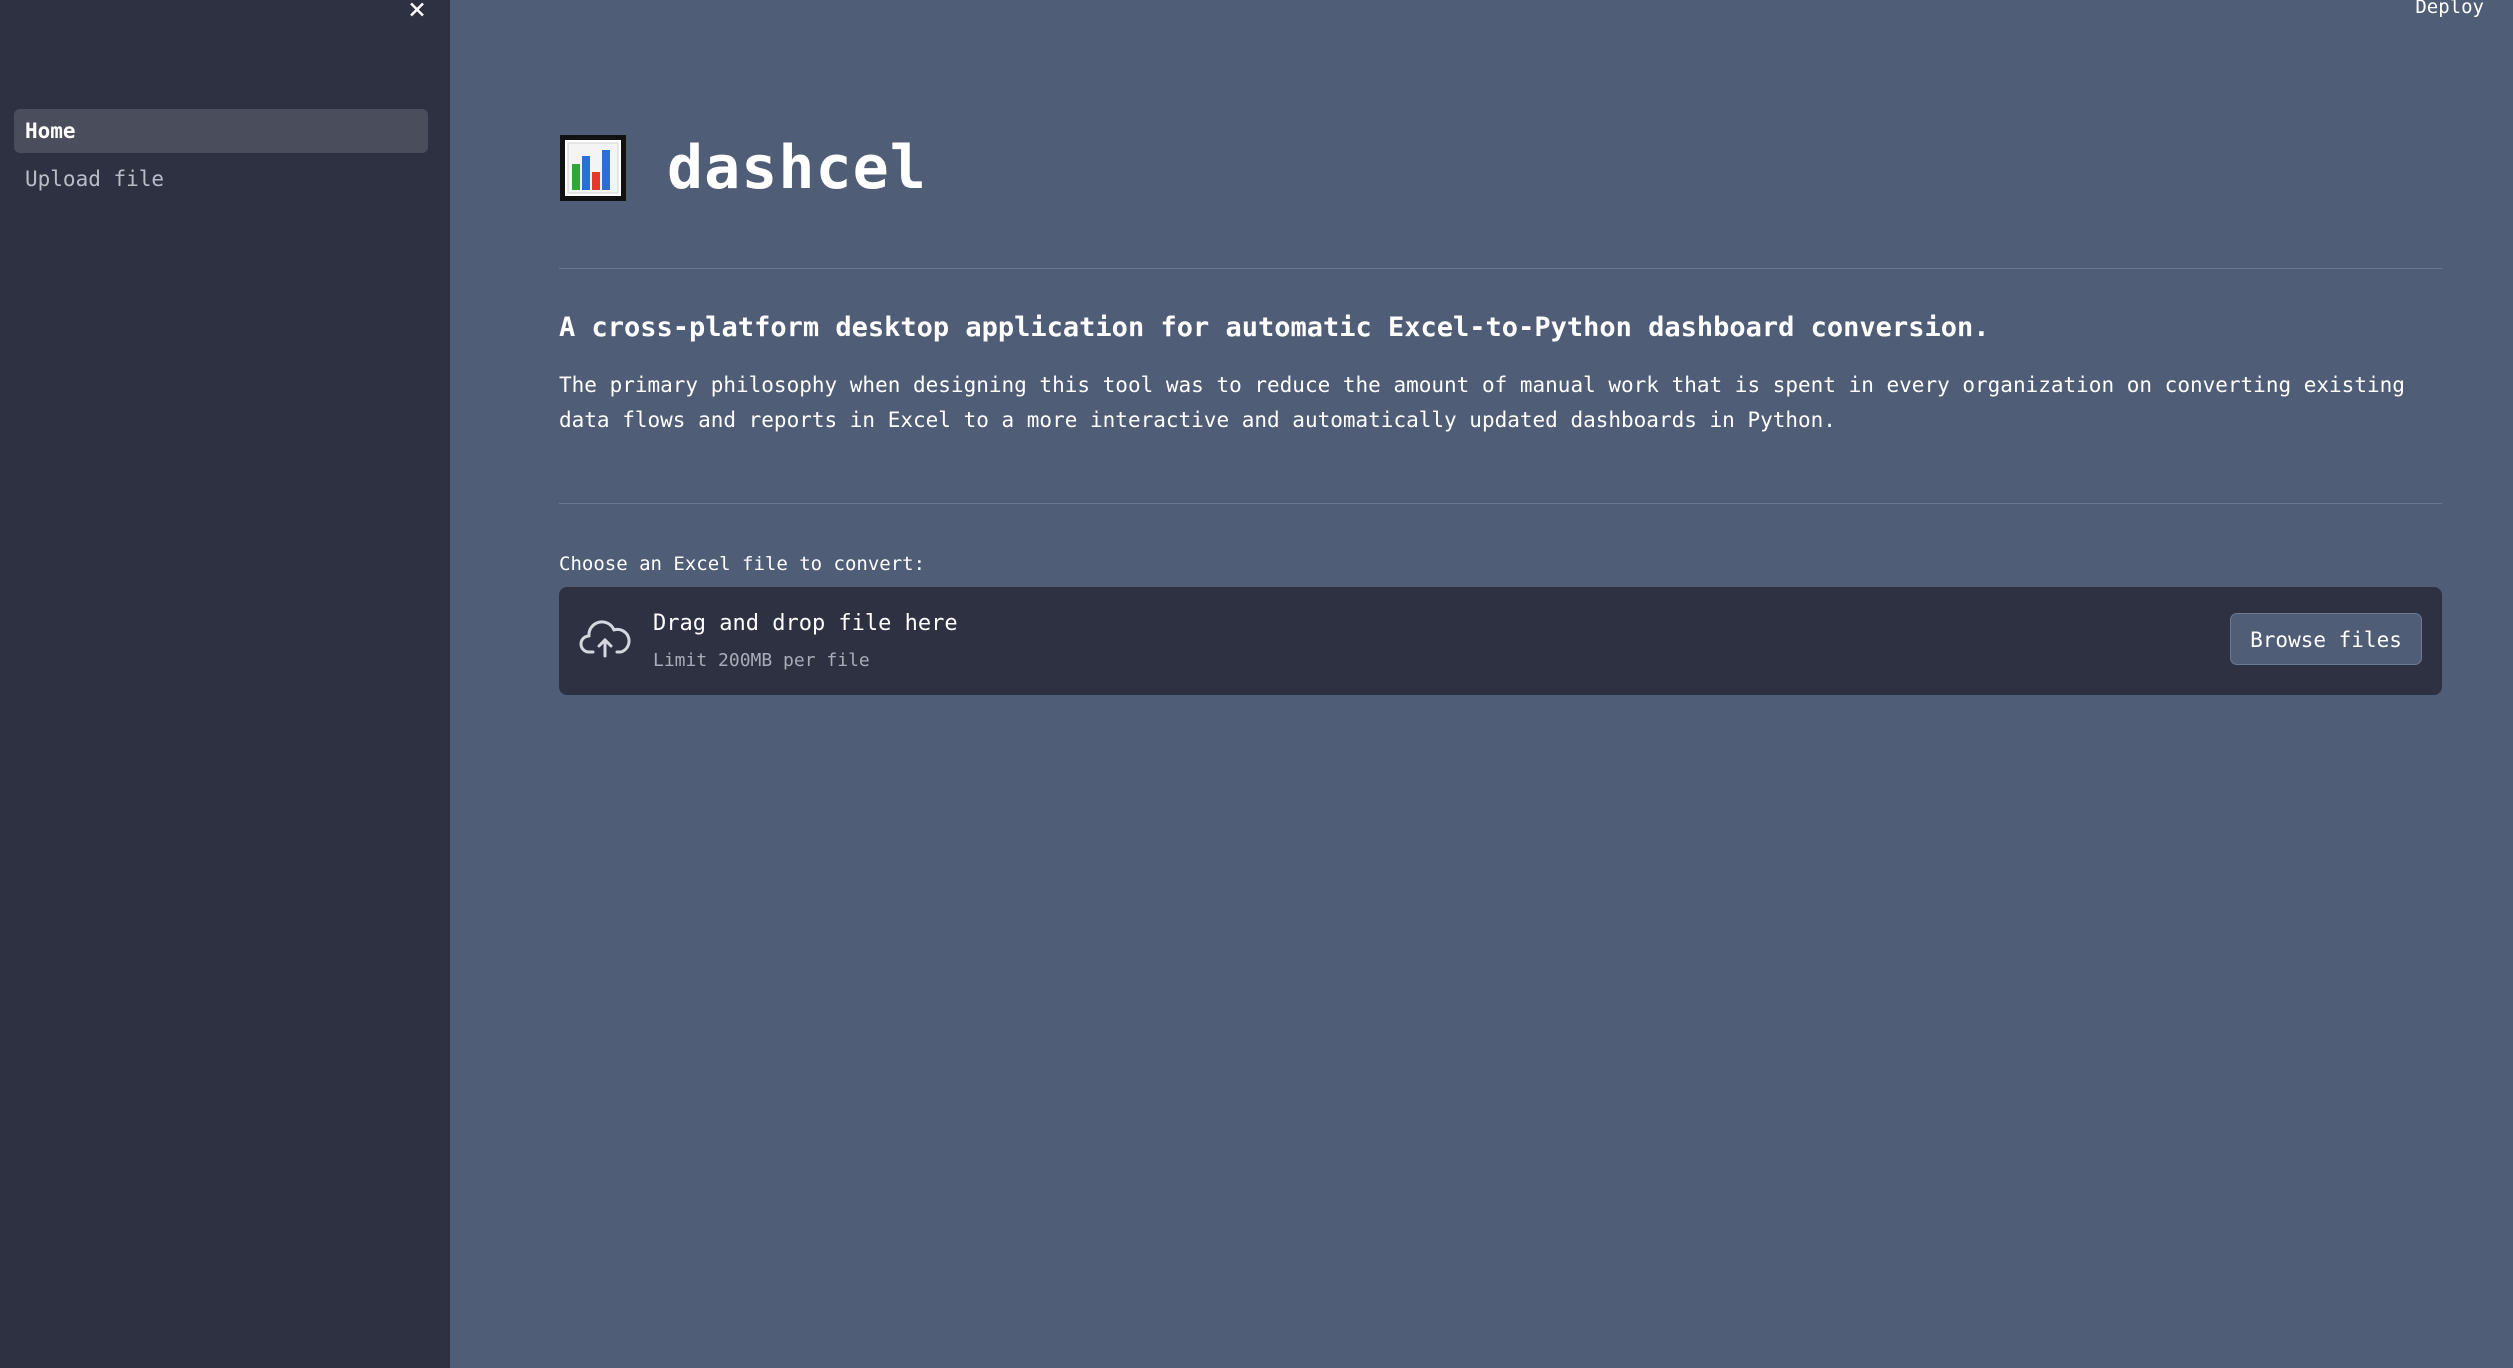  Describe the element at coordinates (761, 660) in the screenshot. I see `dropzone-limit: Limit 200MB per file` at that location.